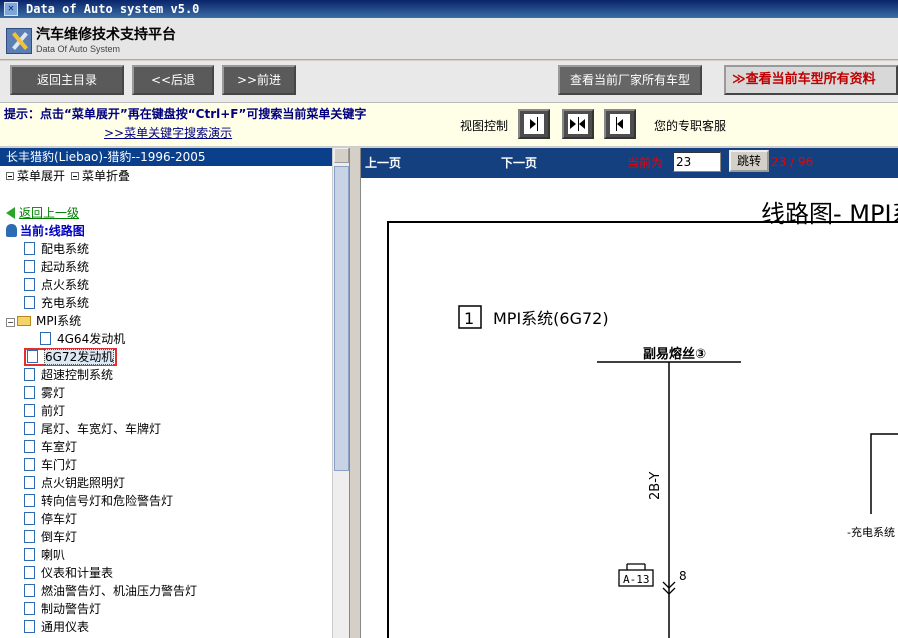  What do you see at coordinates (645, 162) in the screenshot?
I see `current-page-label: 当前为` at bounding box center [645, 162].